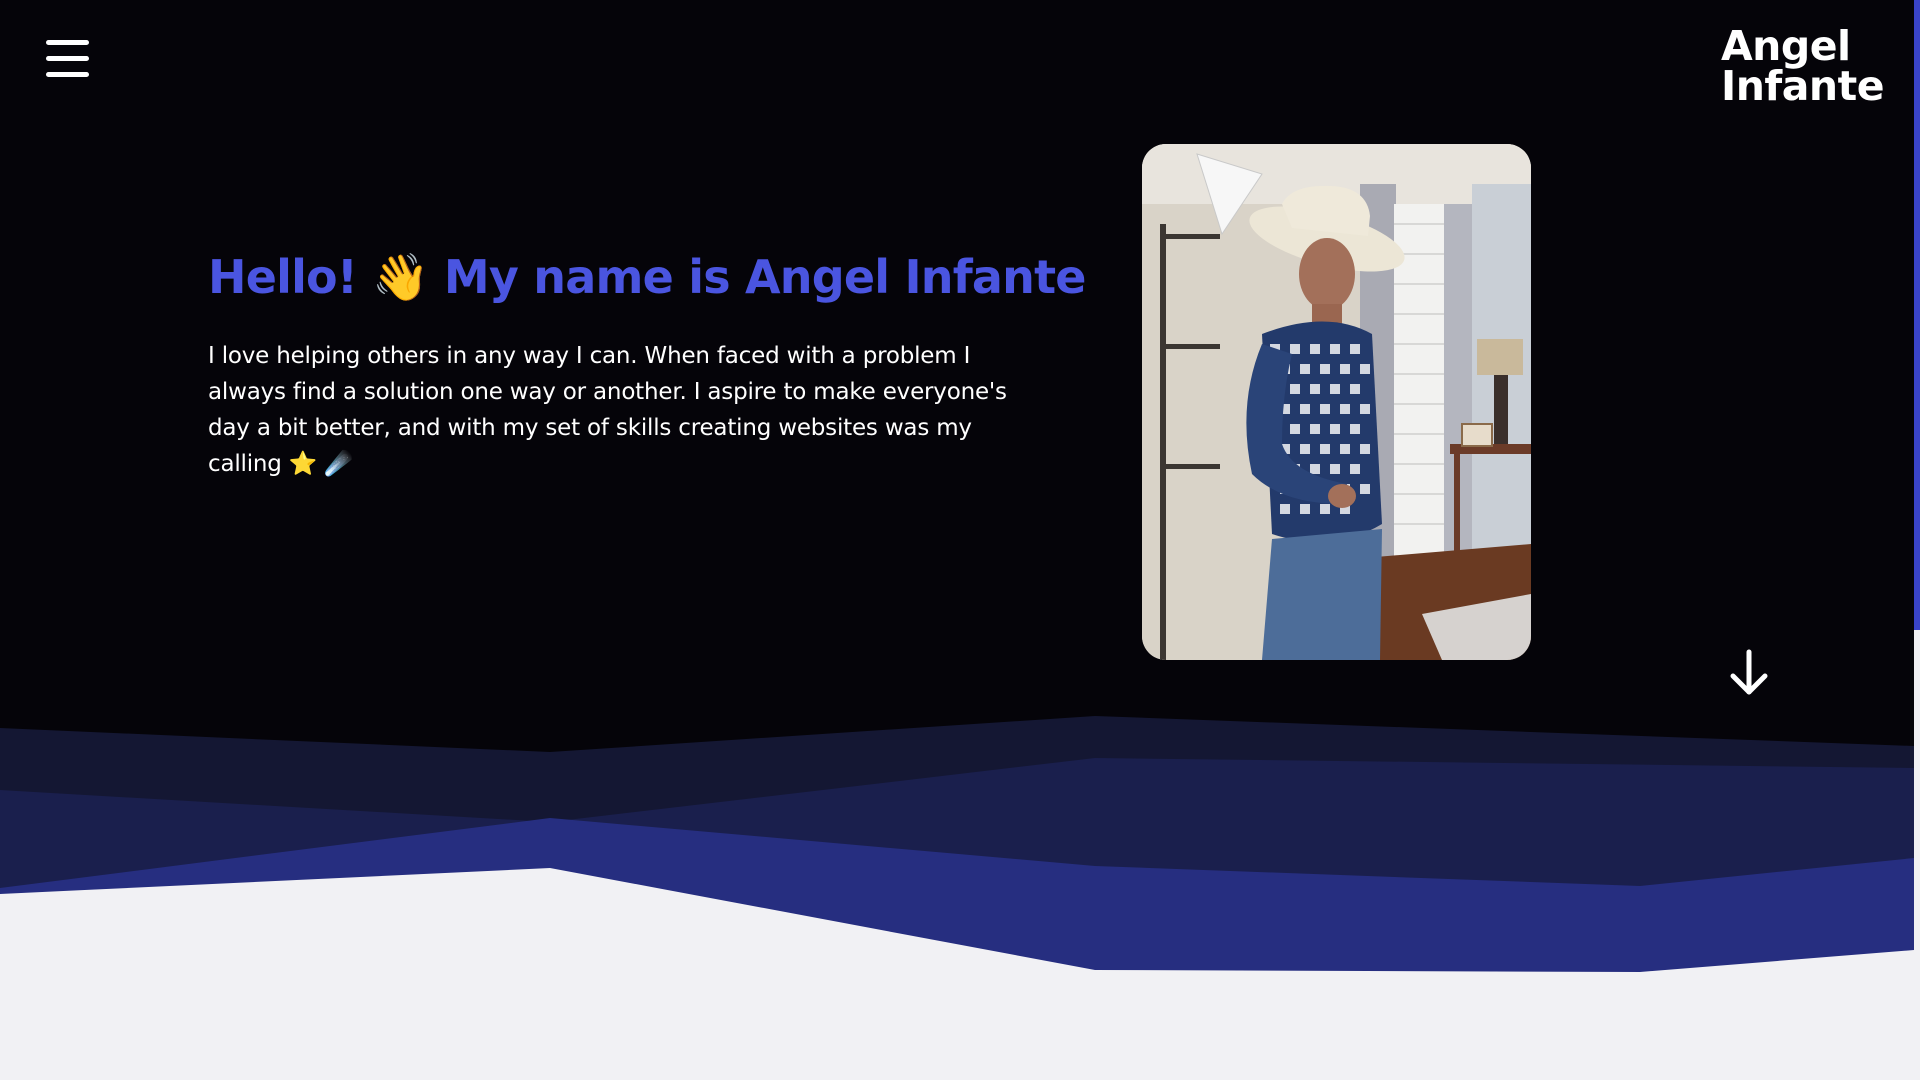  I want to click on logo-line-first: Angel, so click(1785, 46).